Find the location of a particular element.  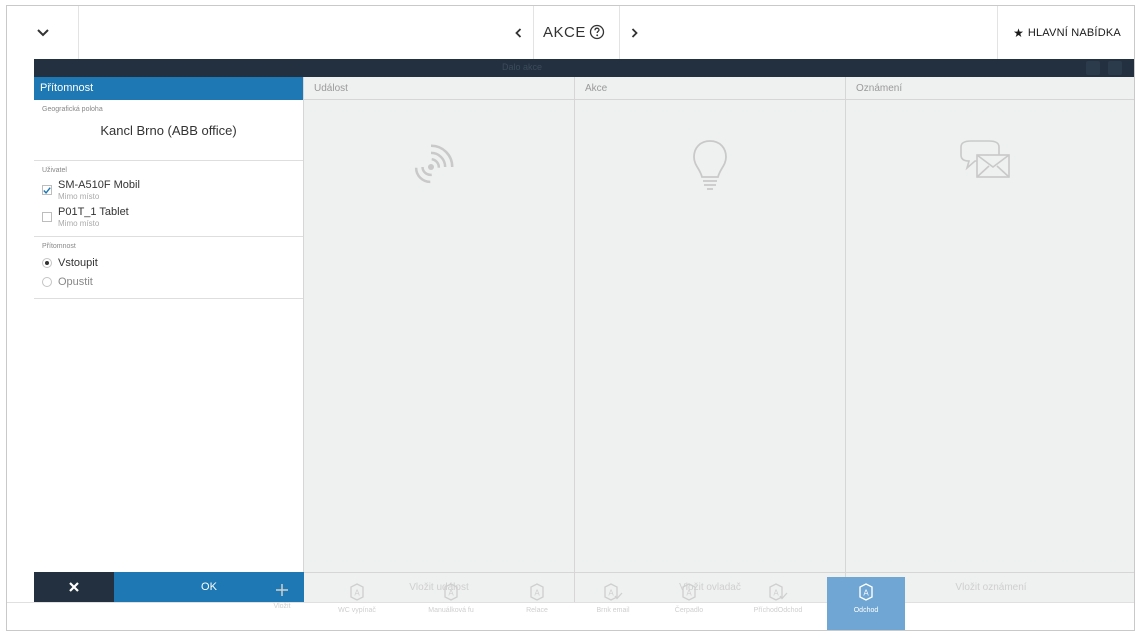

page-title: AKCE is located at coordinates (564, 32).